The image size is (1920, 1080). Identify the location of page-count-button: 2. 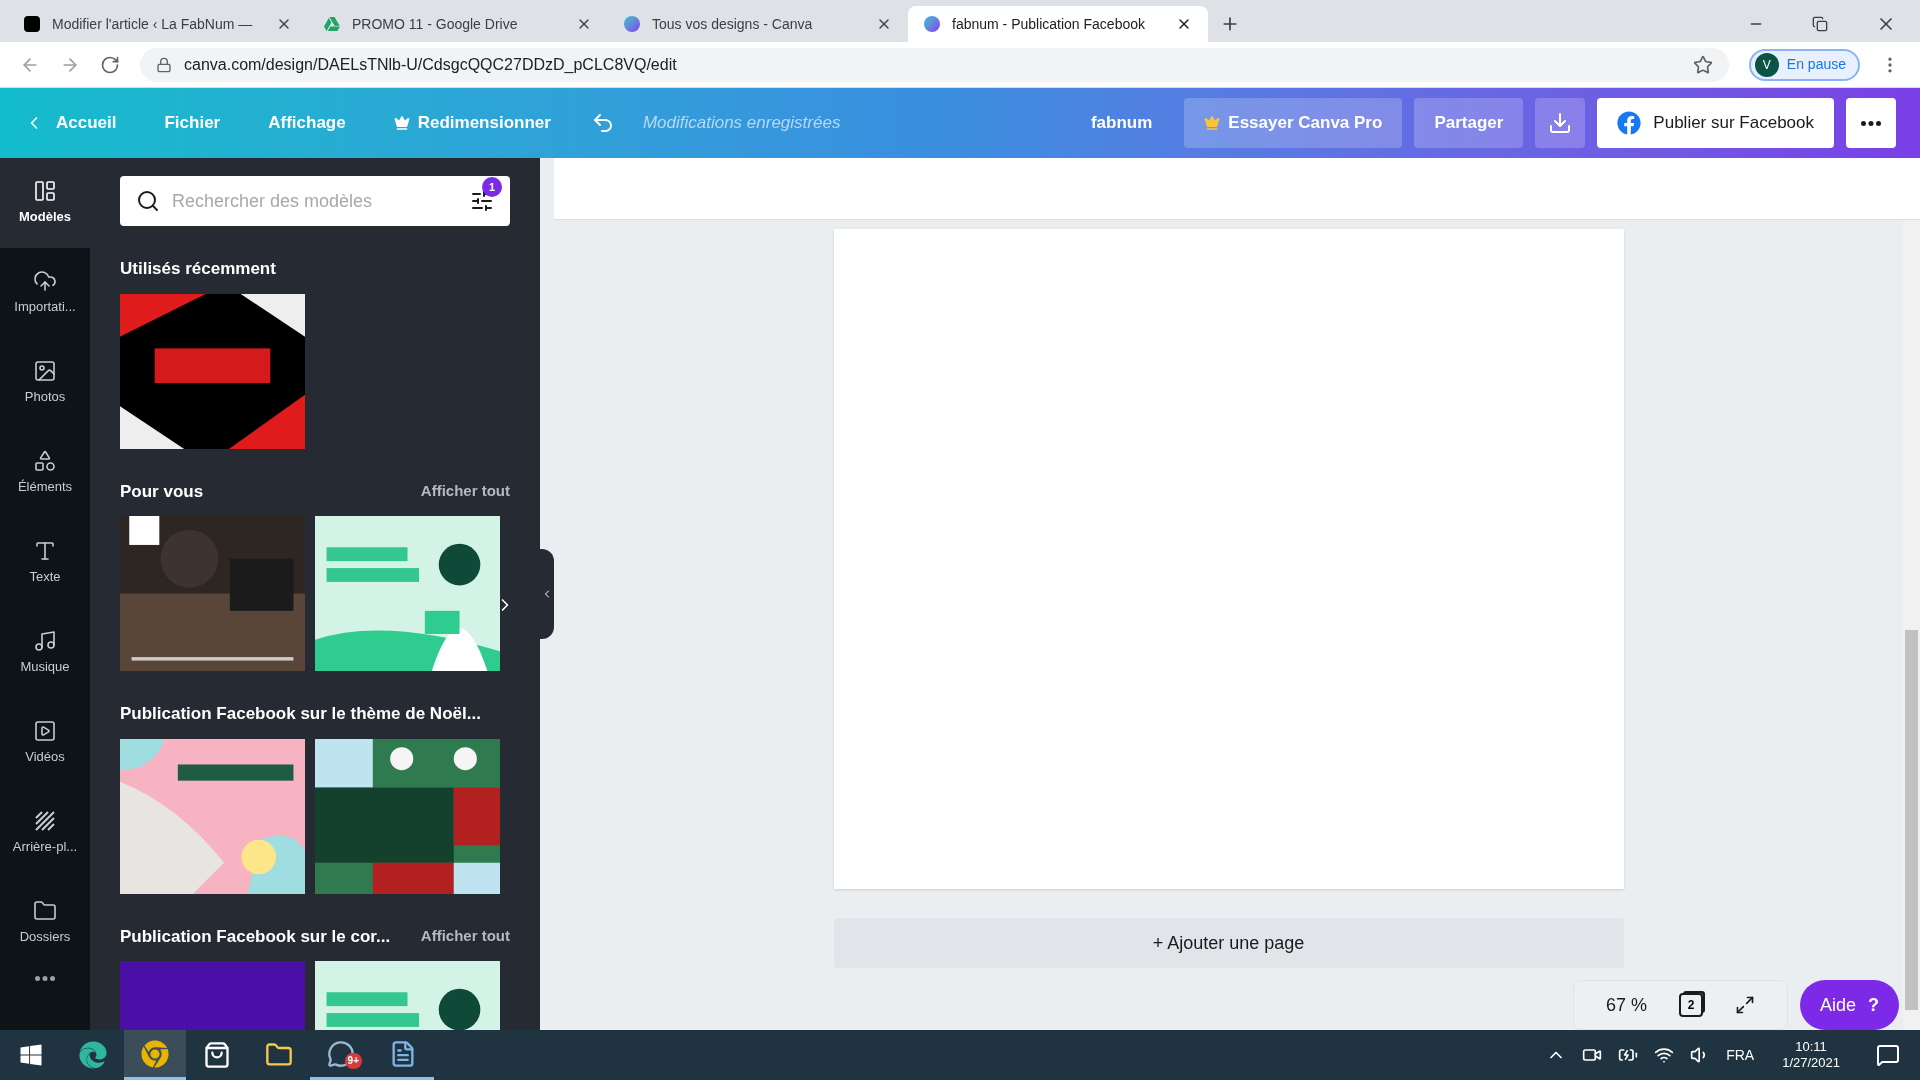
(1690, 1005).